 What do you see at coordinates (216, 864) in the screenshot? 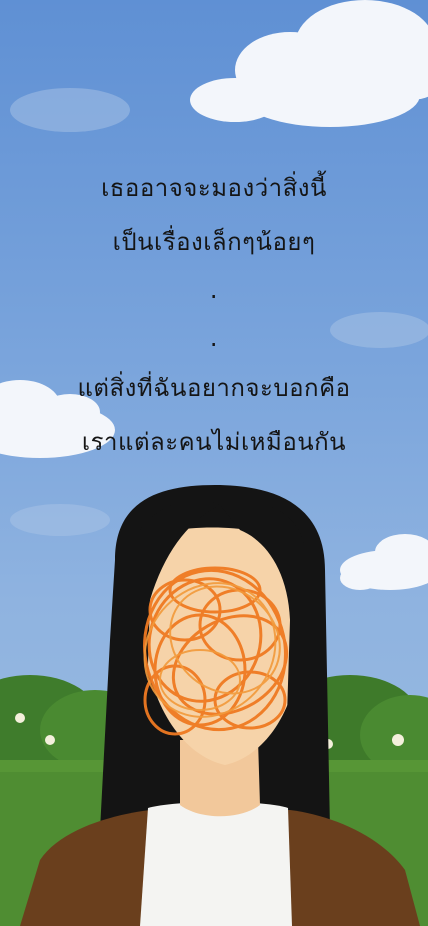
I see `shirt` at bounding box center [216, 864].